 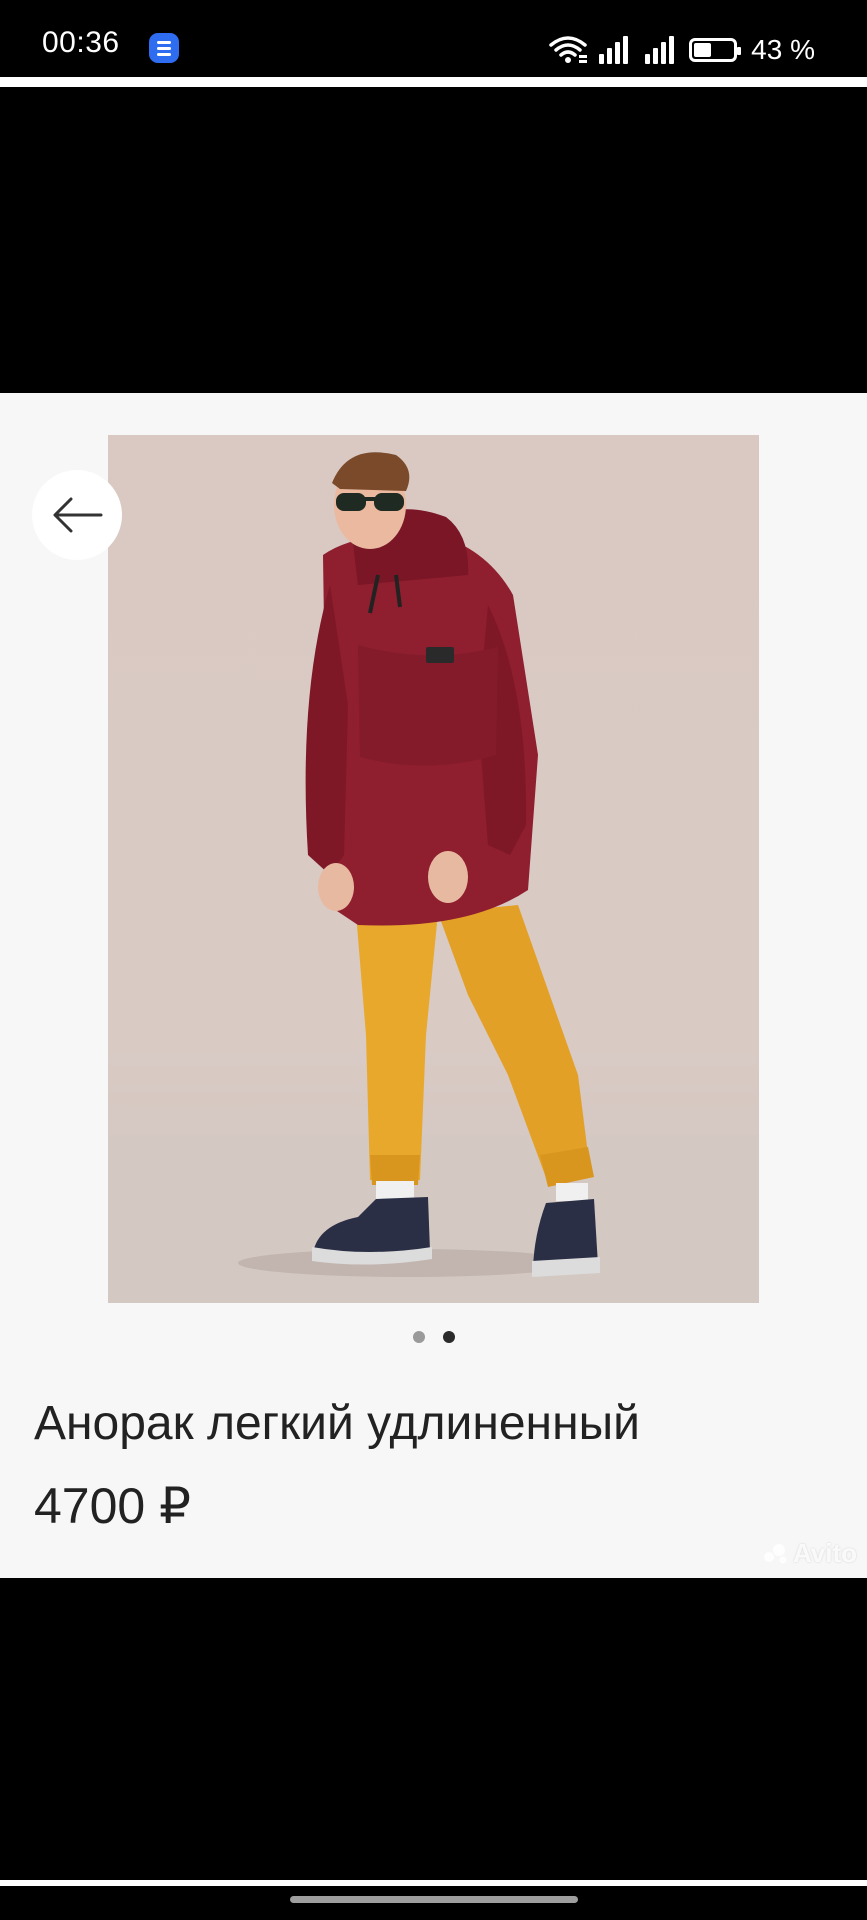 I want to click on carousel-dots, so click(x=433, y=1337).